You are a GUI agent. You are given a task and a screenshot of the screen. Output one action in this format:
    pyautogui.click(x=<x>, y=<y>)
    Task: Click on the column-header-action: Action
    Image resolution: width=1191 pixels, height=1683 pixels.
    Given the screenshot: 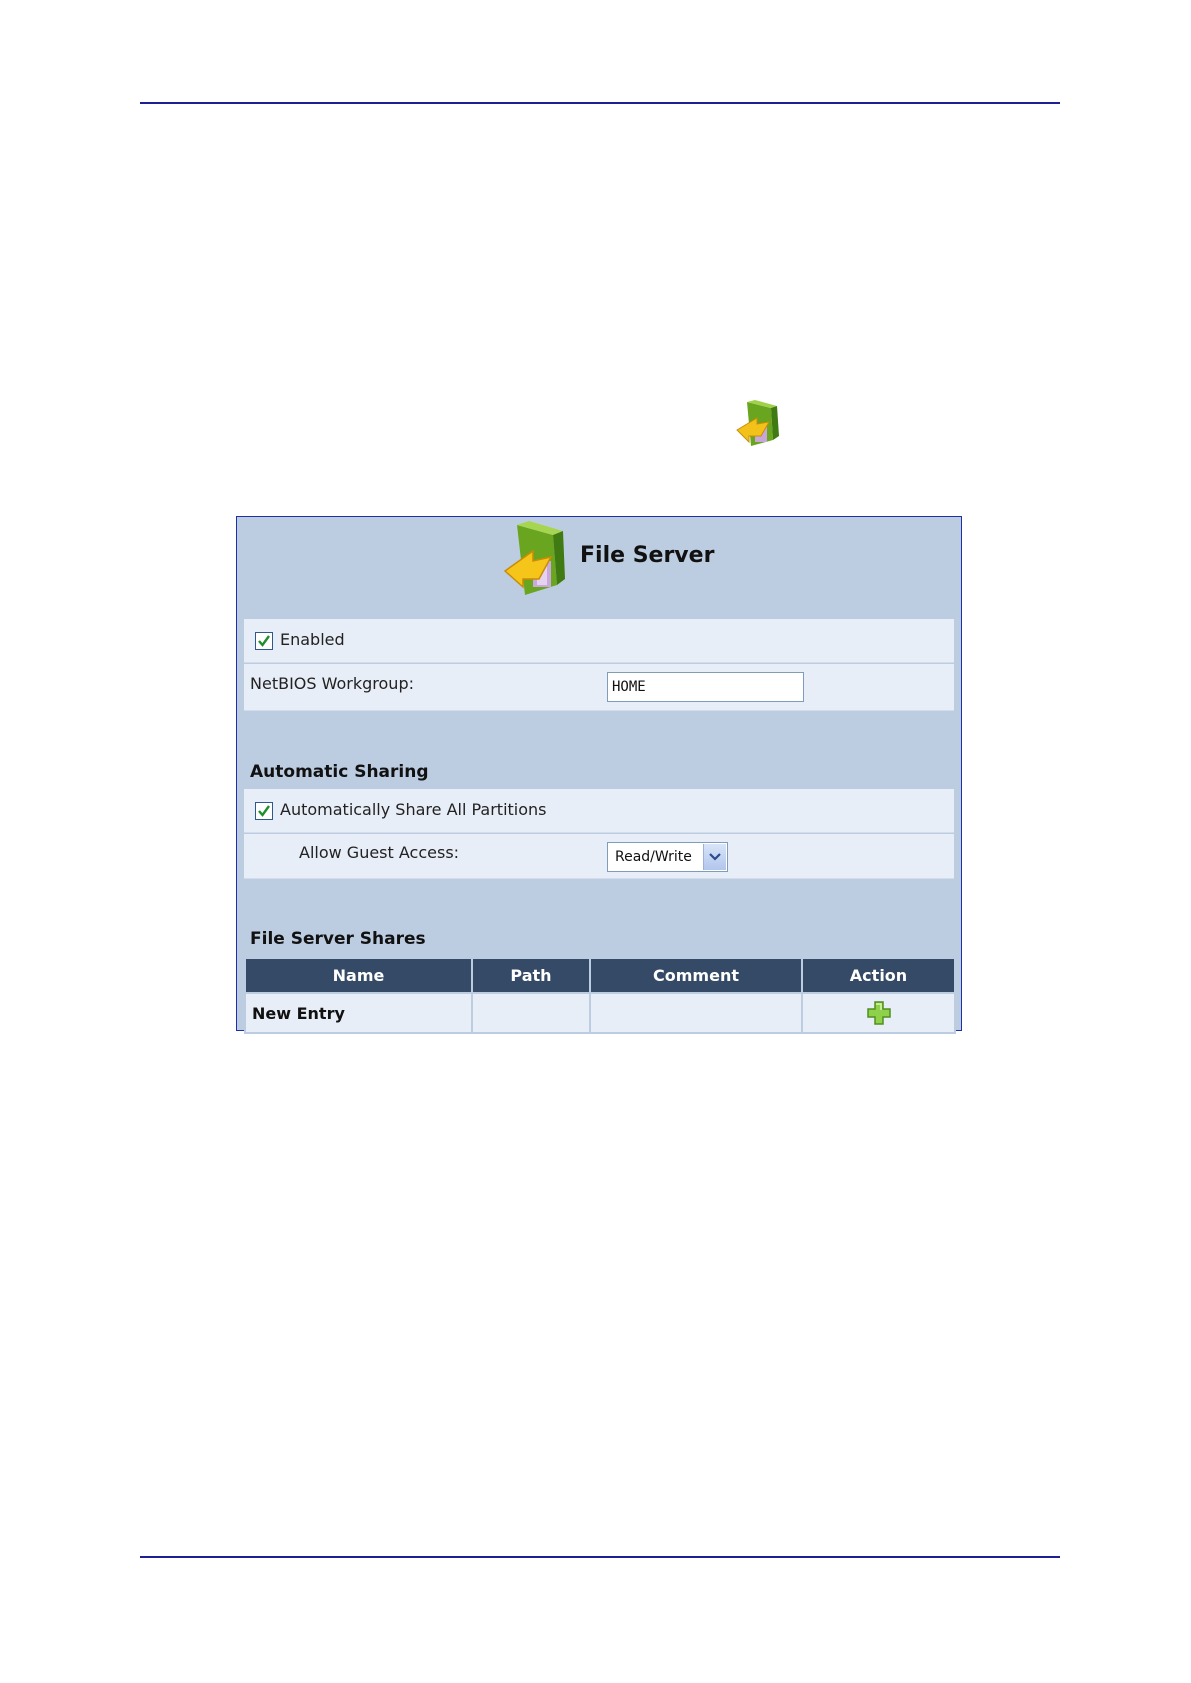 What is the action you would take?
    pyautogui.click(x=878, y=975)
    